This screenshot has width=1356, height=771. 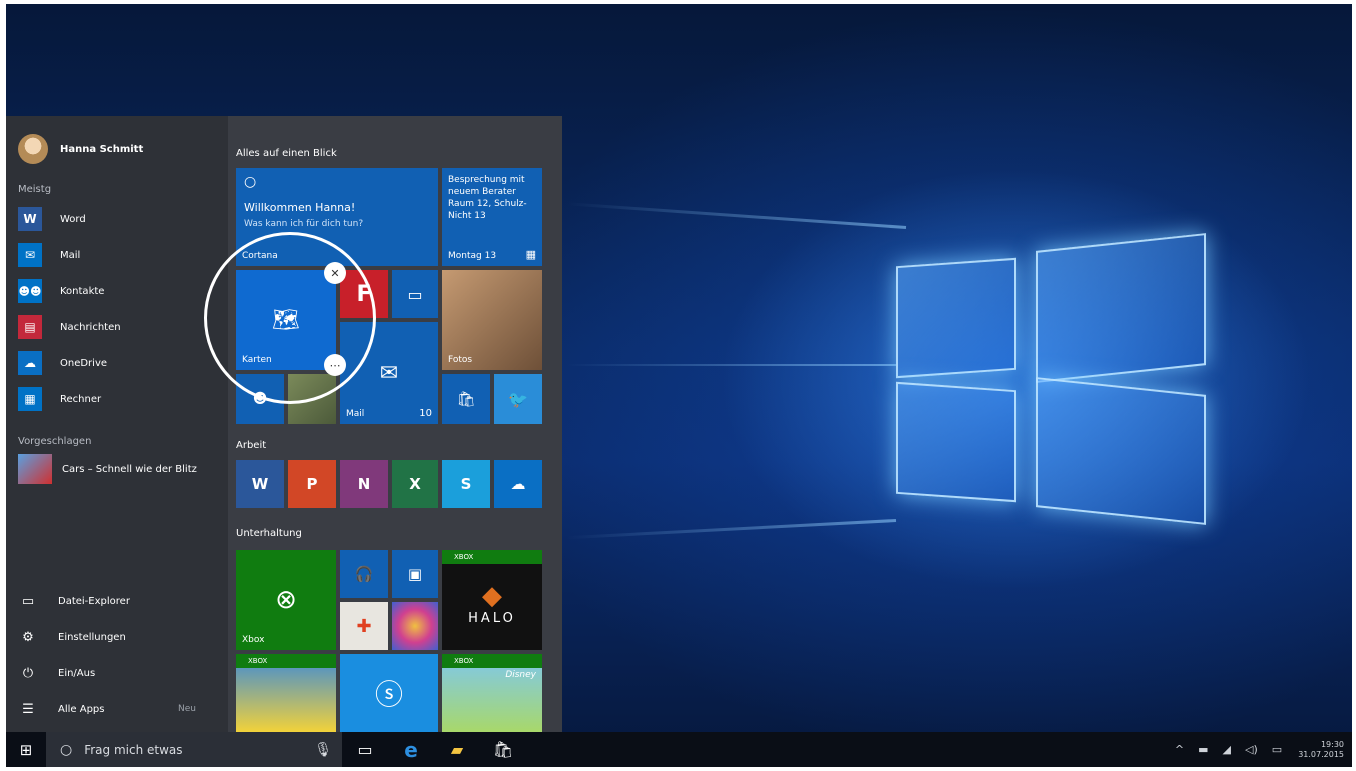 I want to click on shazam-icon: ⓢ, so click(x=388, y=694).